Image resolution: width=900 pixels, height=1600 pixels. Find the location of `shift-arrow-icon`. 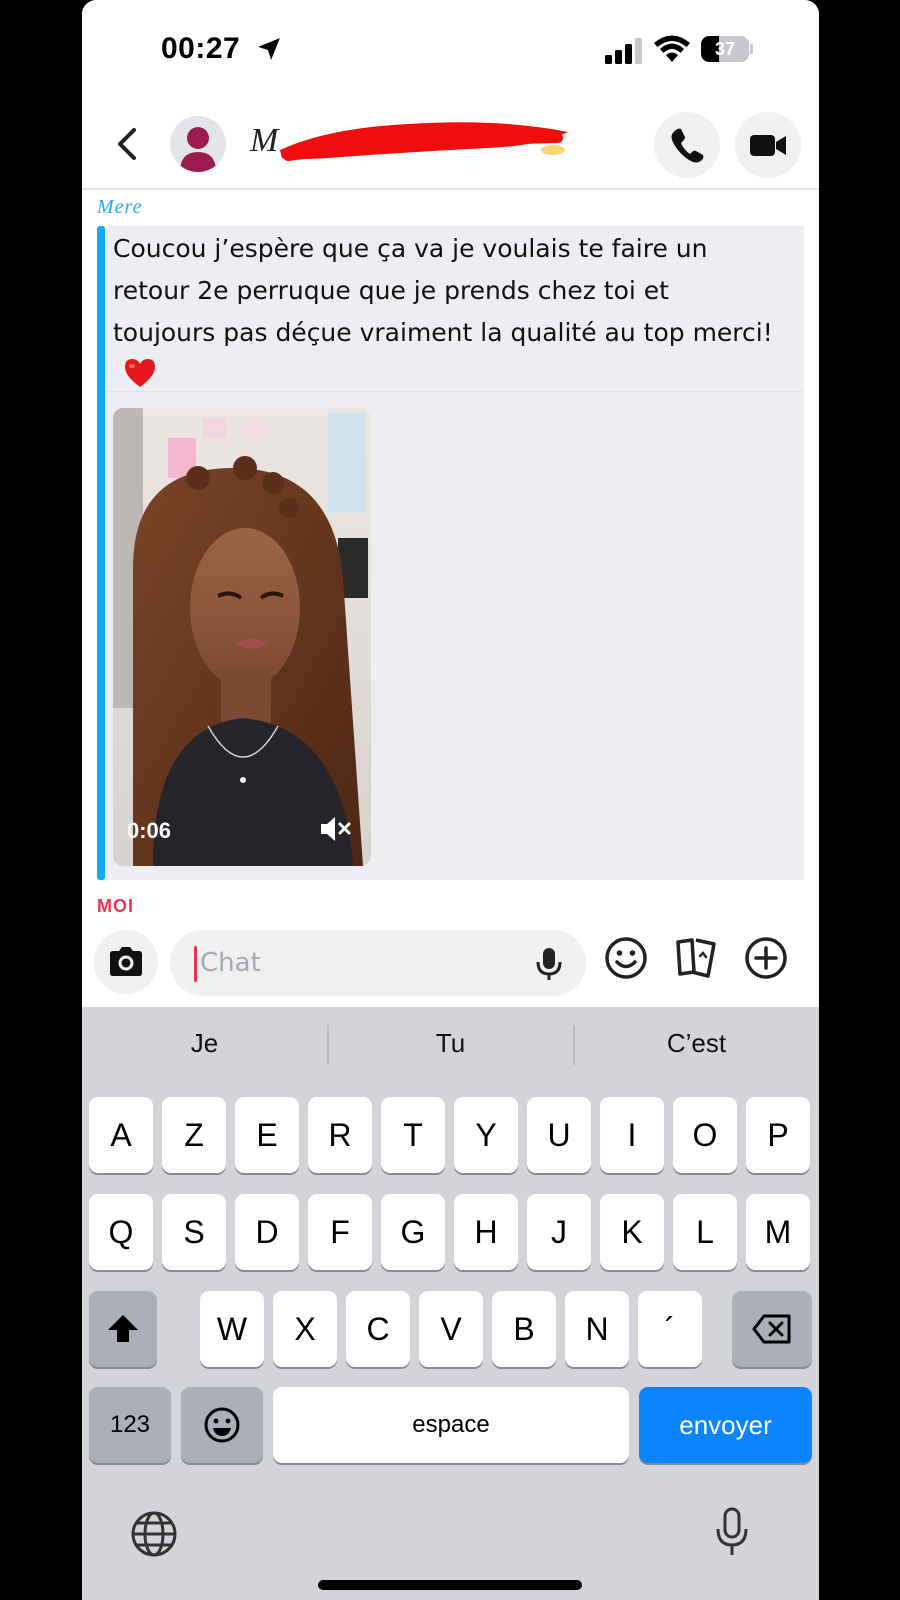

shift-arrow-icon is located at coordinates (123, 1328).